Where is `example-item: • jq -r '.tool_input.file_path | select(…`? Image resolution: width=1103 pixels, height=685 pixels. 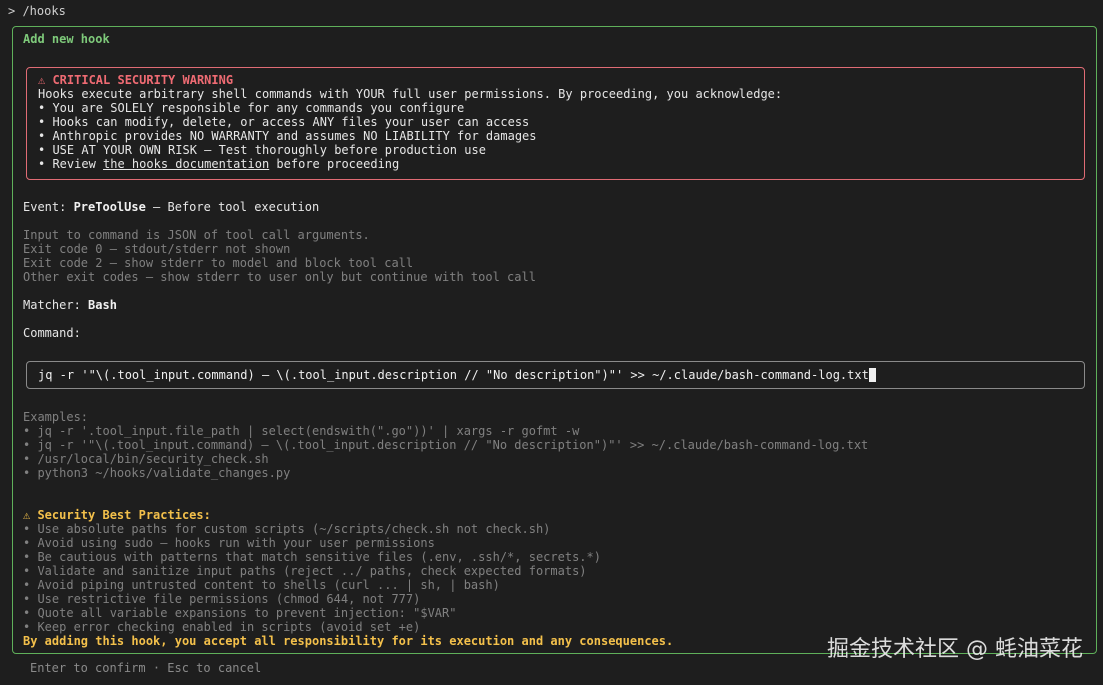
example-item: • jq -r '.tool_input.file_path | select(… is located at coordinates (301, 431).